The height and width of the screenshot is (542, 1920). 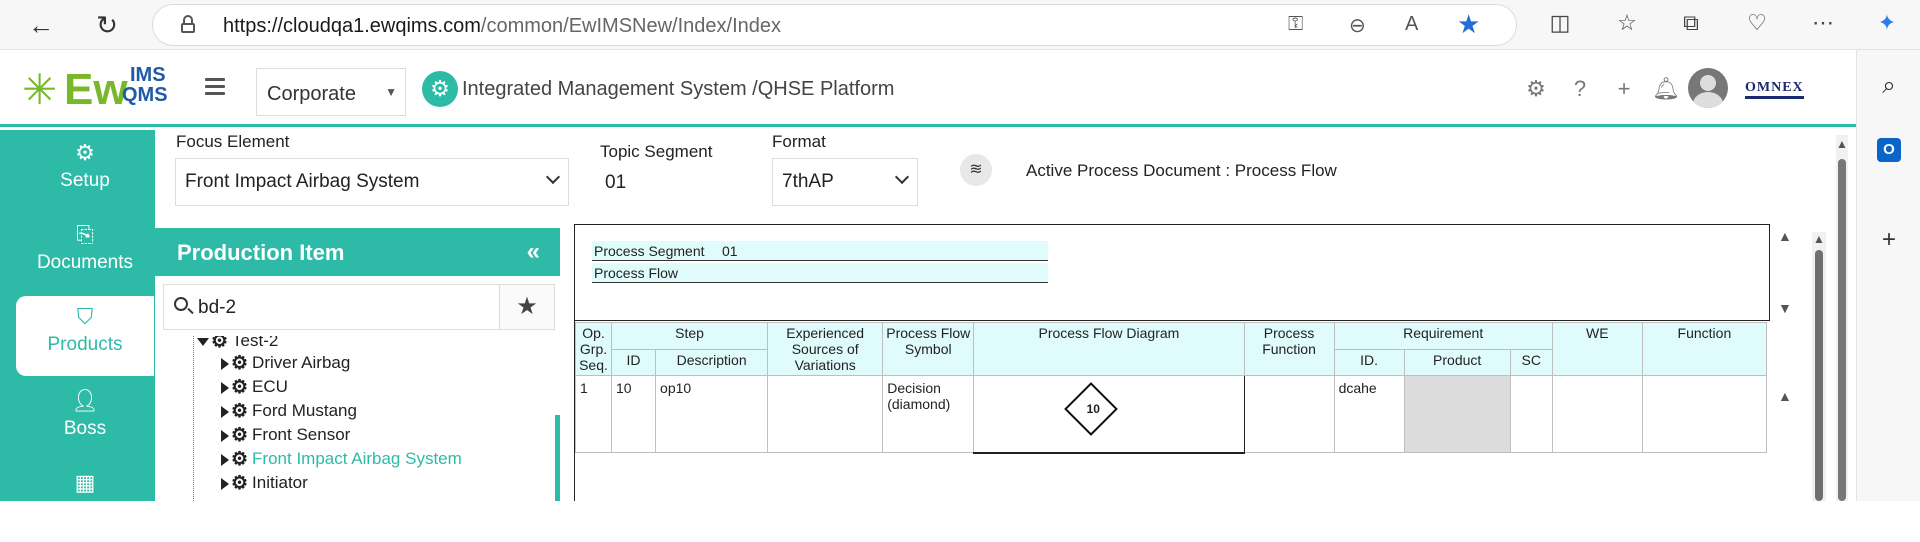 What do you see at coordinates (1369, 414) in the screenshot?
I see `cell-req-id: dcahe` at bounding box center [1369, 414].